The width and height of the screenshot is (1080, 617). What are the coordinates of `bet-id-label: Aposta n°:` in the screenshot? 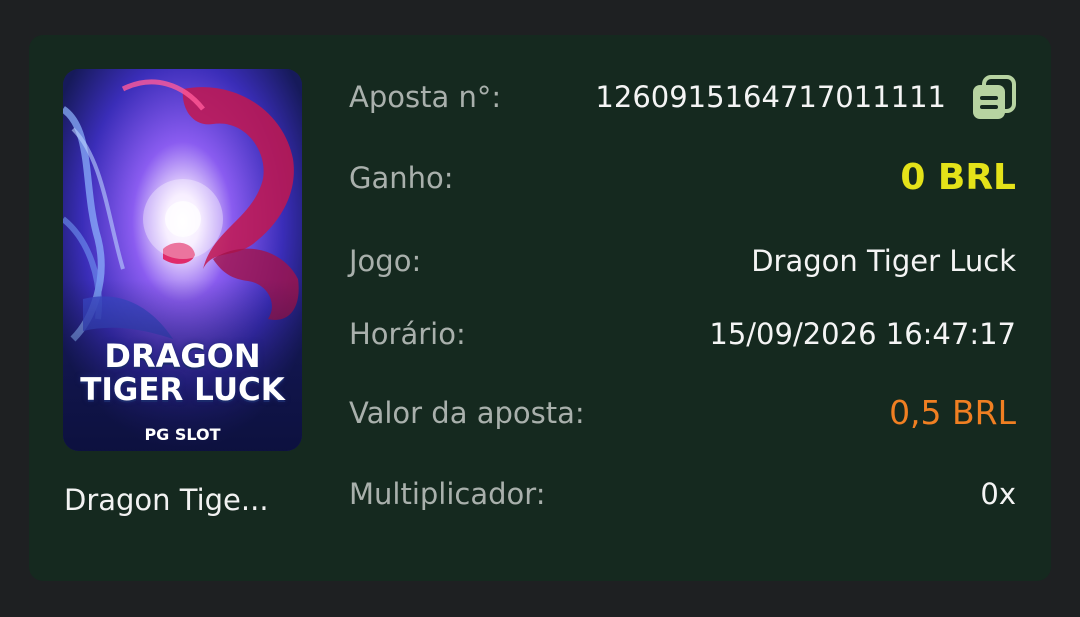 It's located at (425, 97).